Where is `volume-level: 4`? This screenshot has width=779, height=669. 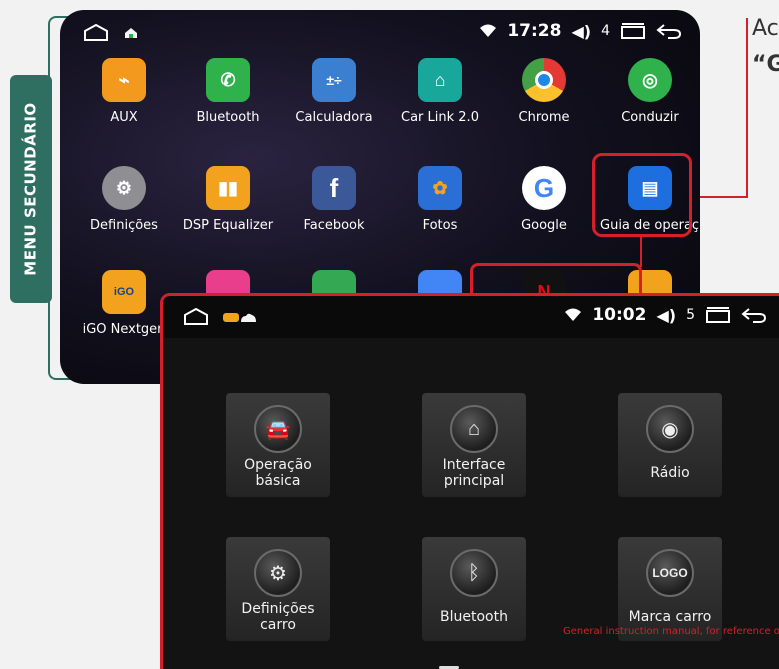
volume-level: 4 is located at coordinates (605, 31).